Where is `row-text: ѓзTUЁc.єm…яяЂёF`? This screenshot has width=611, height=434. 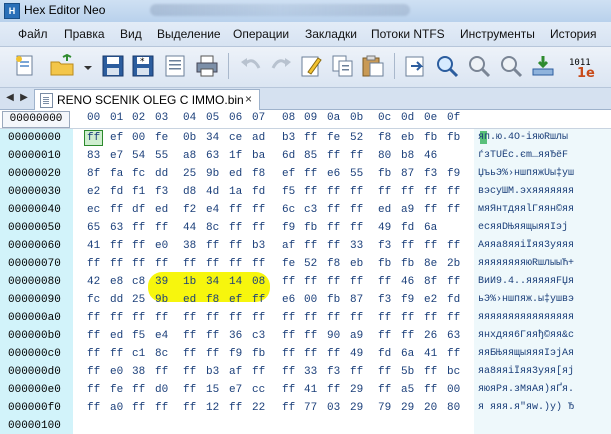
row-text: ѓзTUЁc.єm…яяЂёF is located at coordinates (523, 155).